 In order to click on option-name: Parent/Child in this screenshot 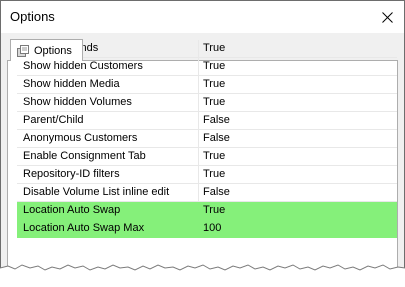, I will do `click(53, 120)`.